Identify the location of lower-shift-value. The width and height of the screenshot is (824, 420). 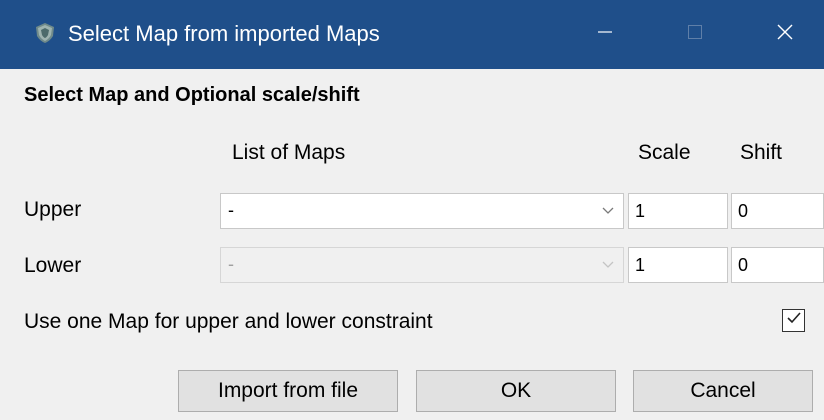
(777, 265).